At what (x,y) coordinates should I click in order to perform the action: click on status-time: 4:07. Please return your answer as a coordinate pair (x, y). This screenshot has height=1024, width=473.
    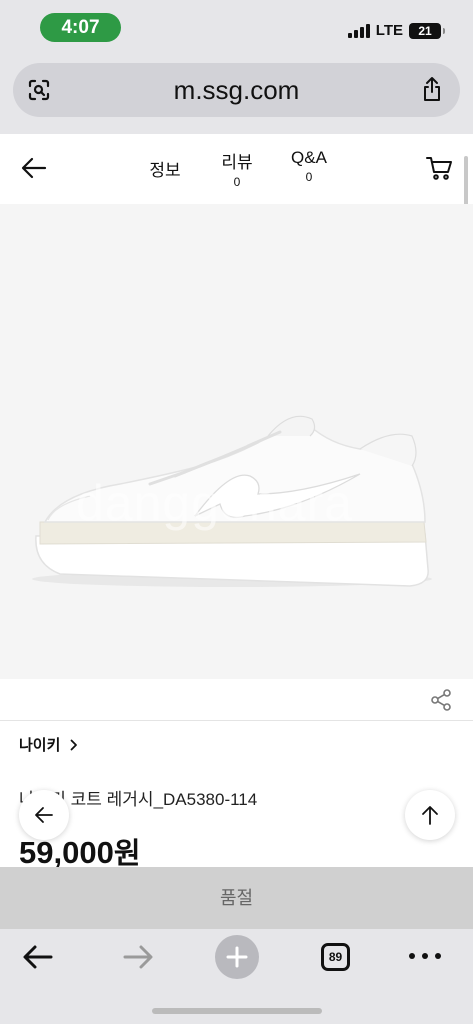
    Looking at the image, I should click on (80, 27).